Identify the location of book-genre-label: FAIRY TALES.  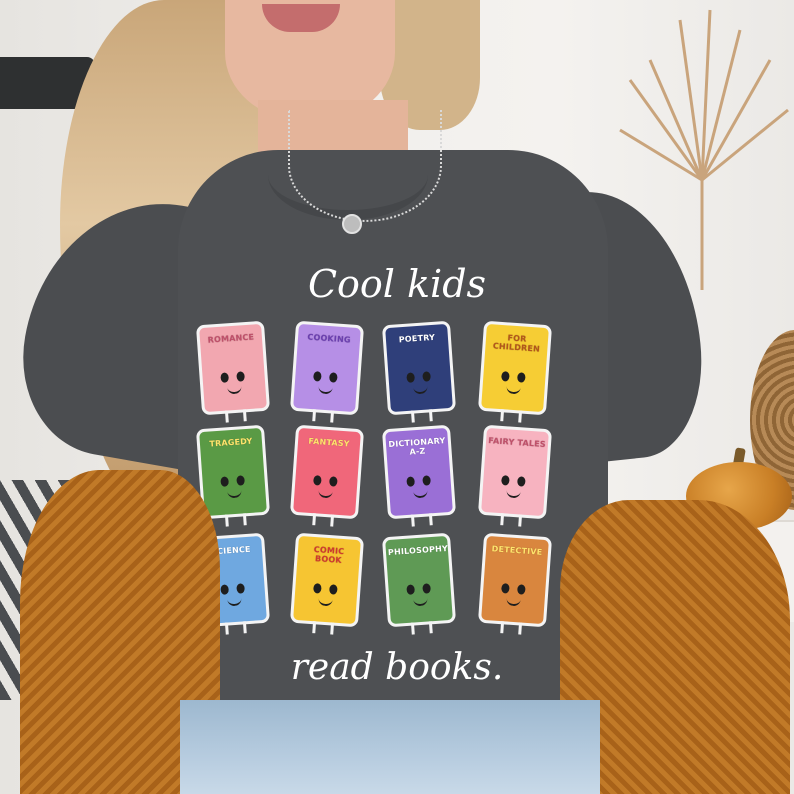
(517, 443).